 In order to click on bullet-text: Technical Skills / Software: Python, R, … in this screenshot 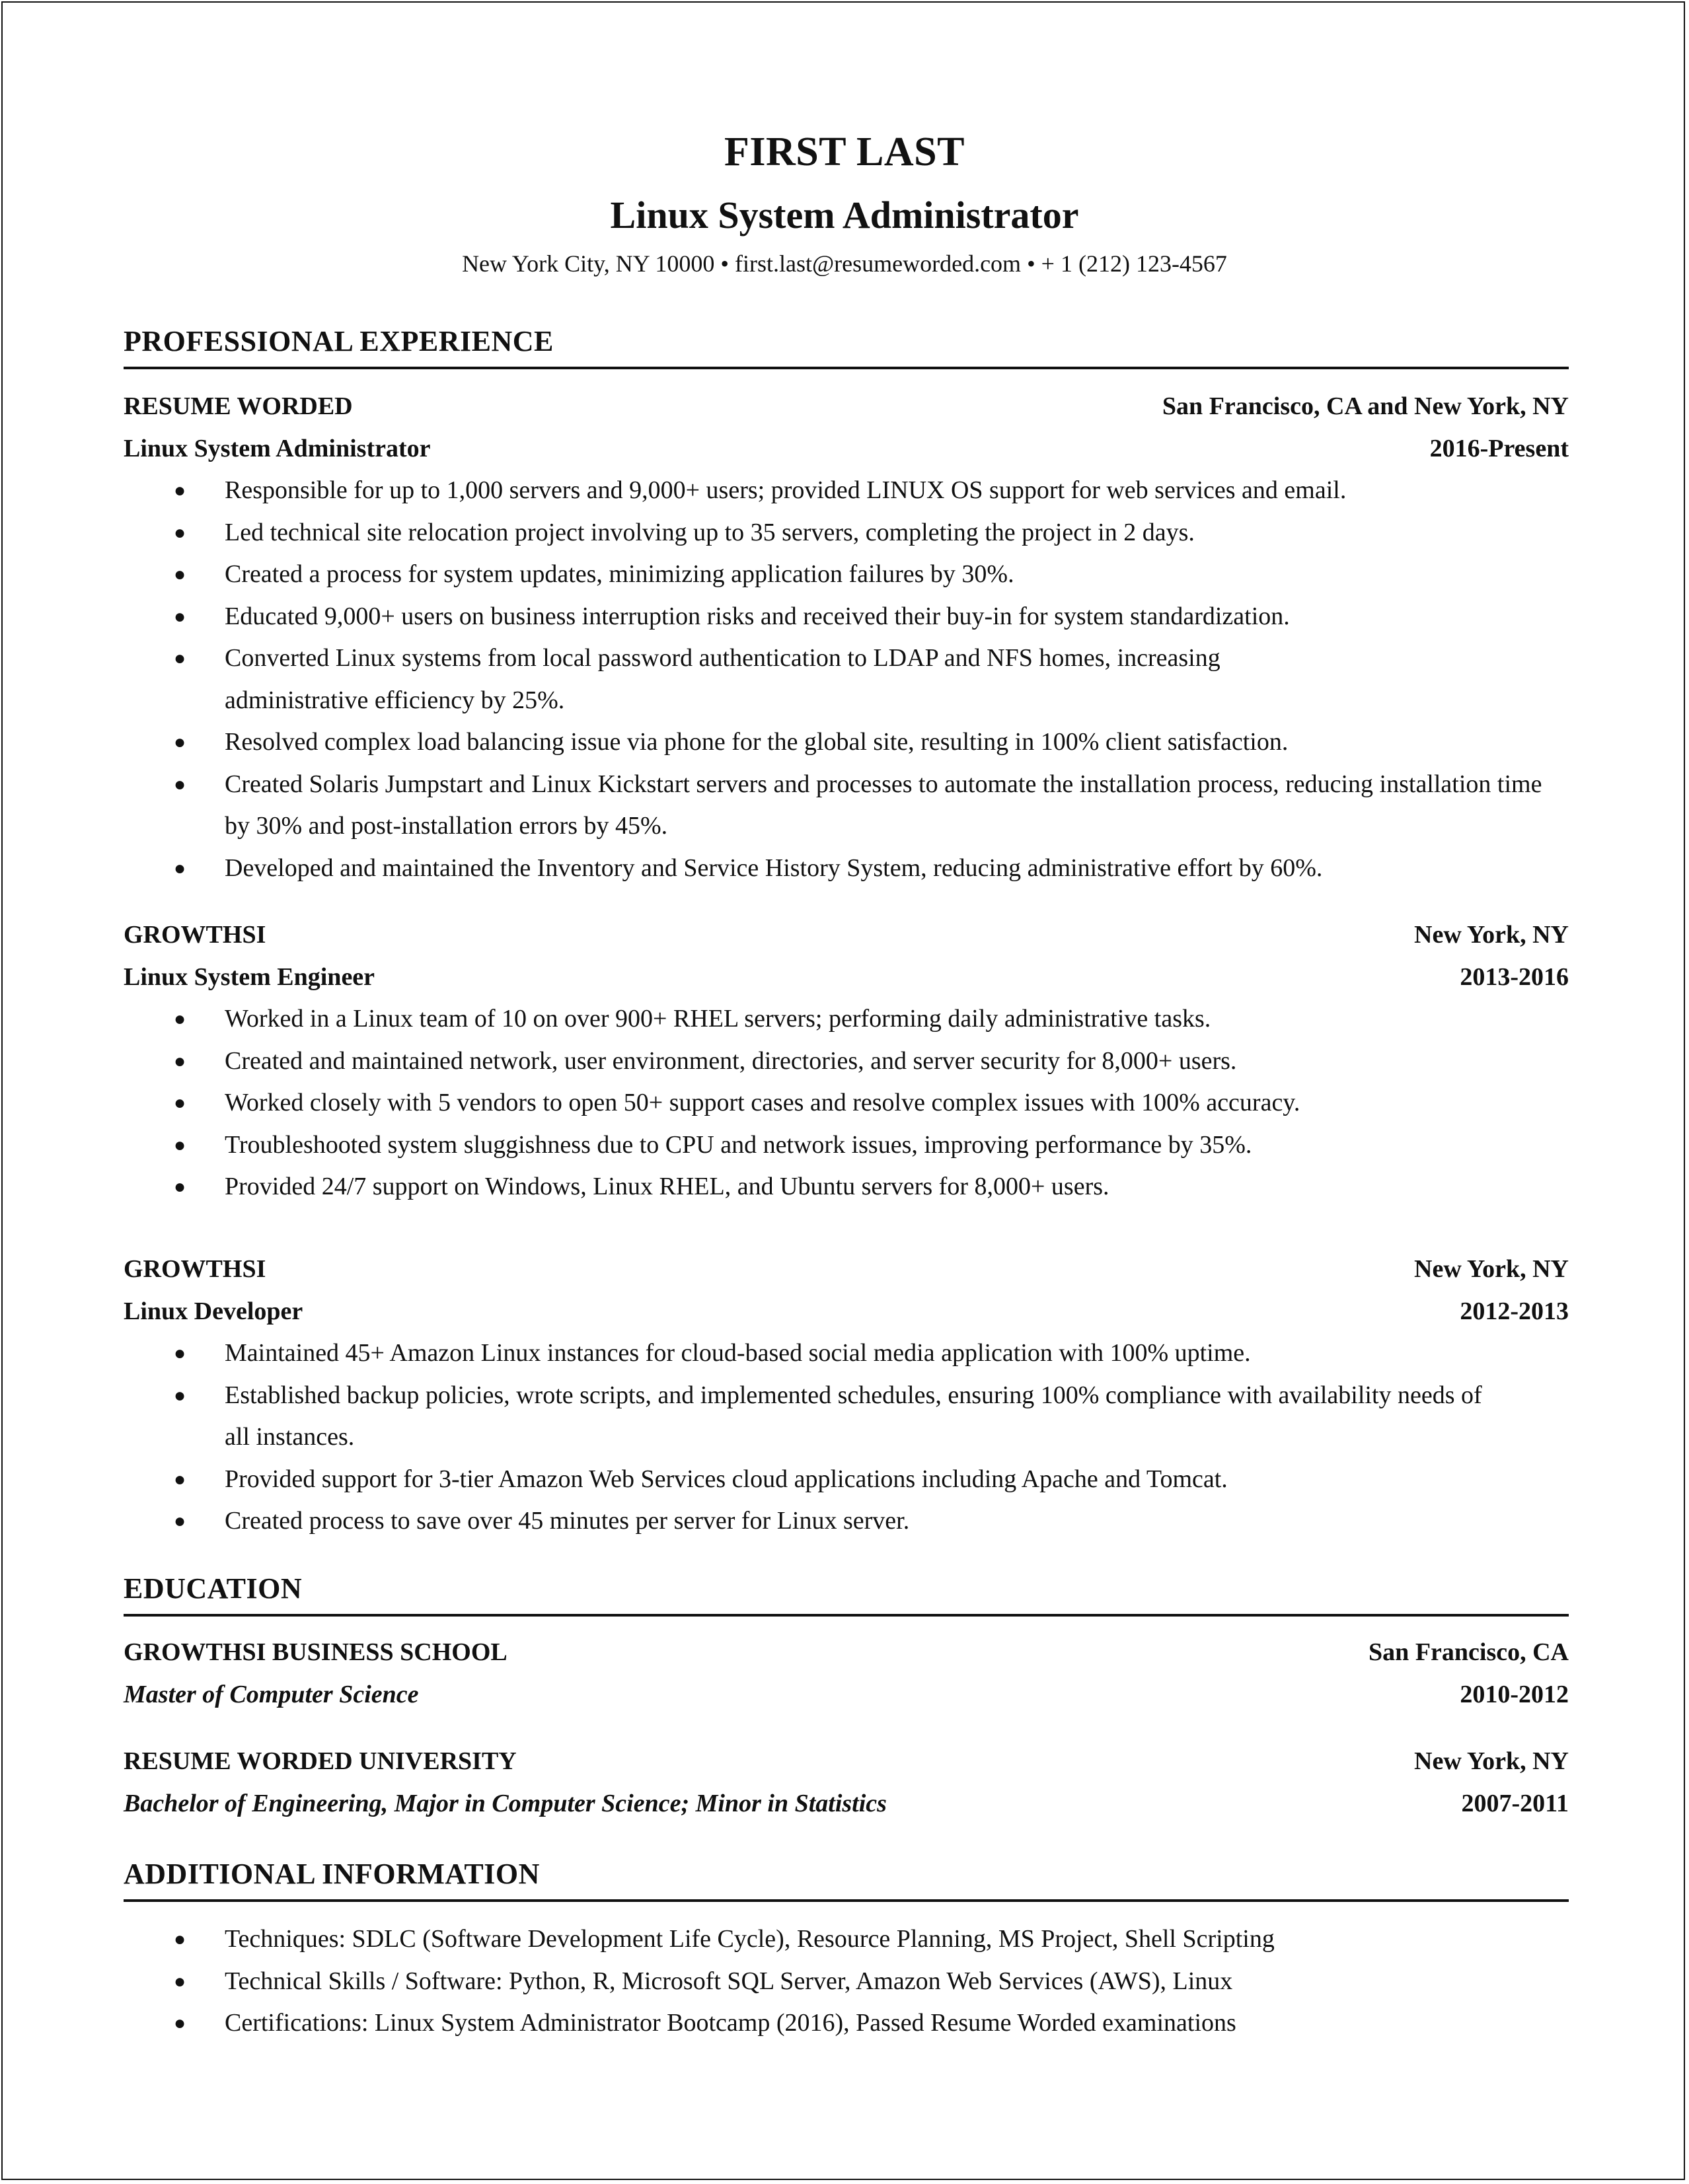, I will do `click(729, 1981)`.